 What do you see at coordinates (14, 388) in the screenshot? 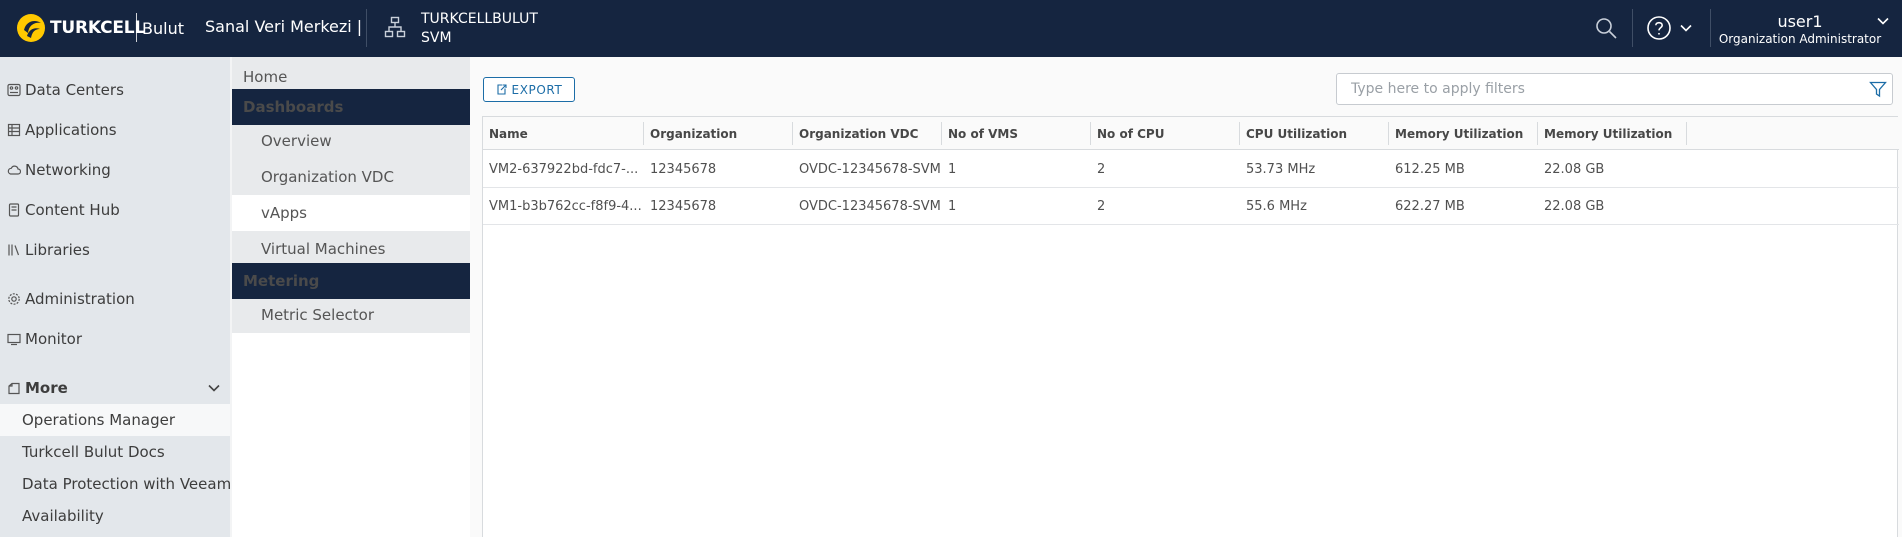
I see `more-icon` at bounding box center [14, 388].